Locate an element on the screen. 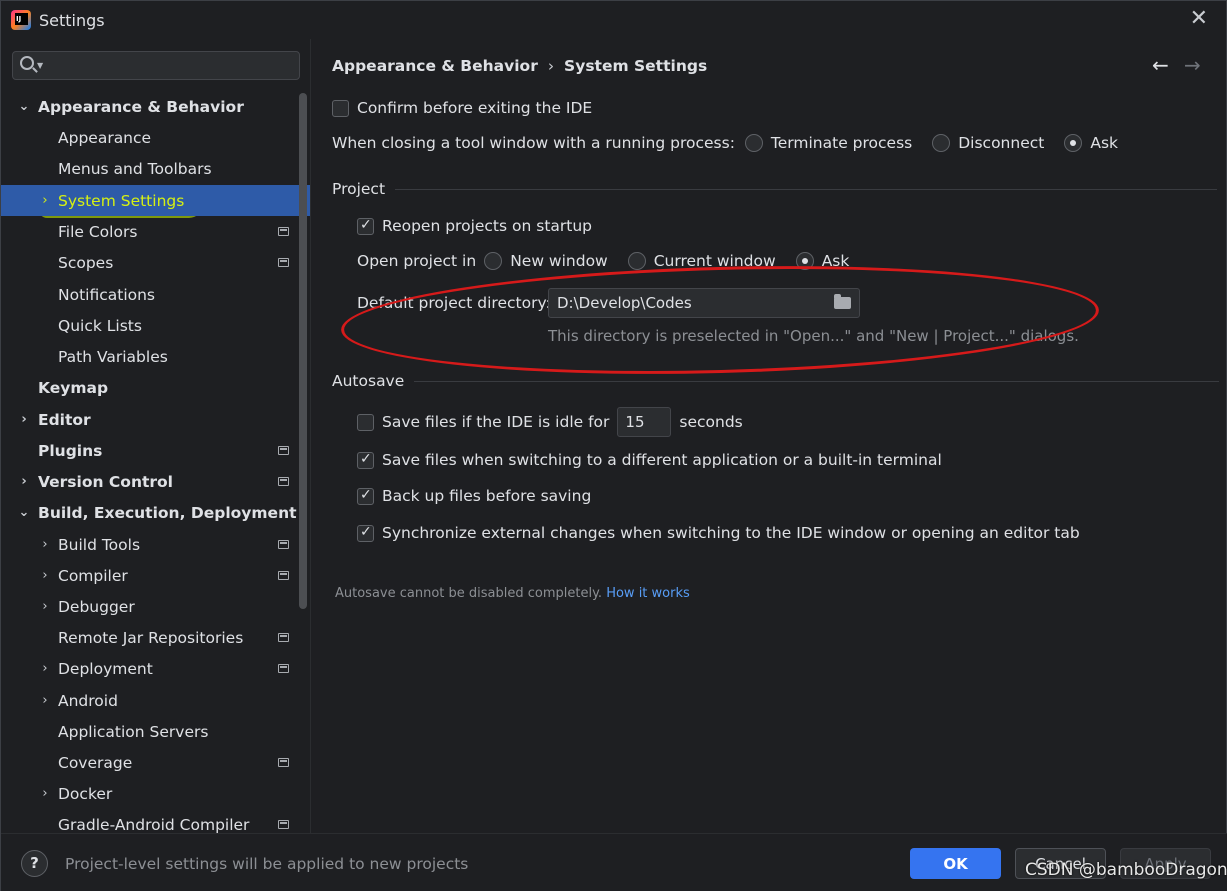  tree-item-version-control: › Version Control is located at coordinates (149, 481).